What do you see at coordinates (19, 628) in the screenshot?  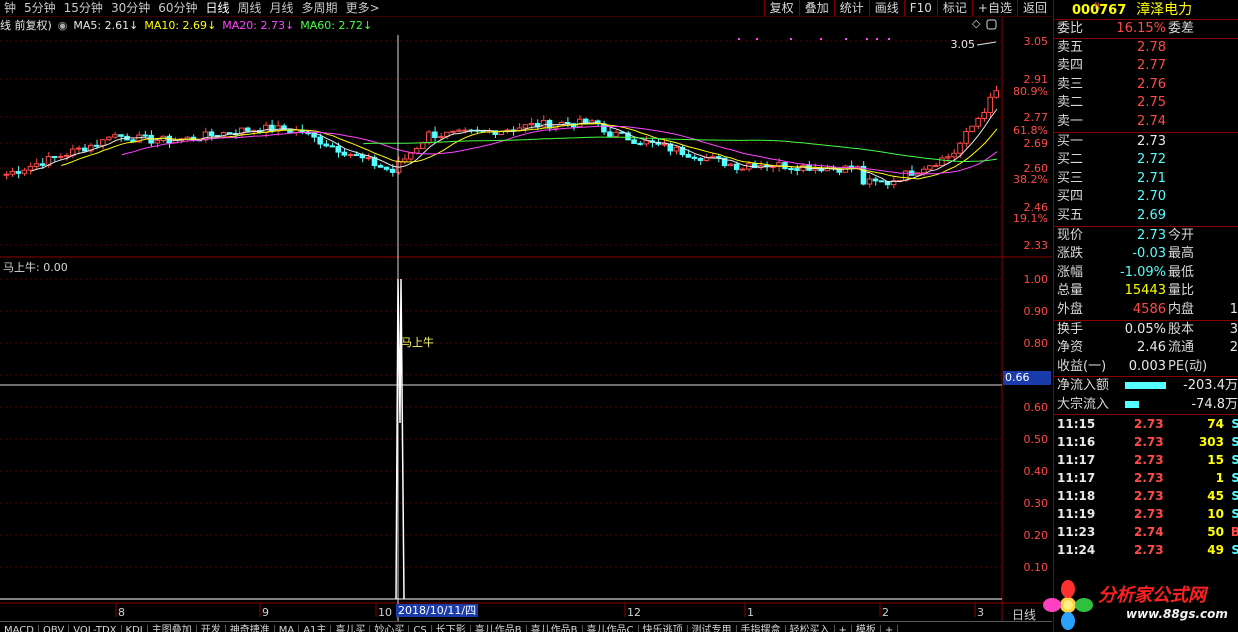 I see `indicator-tab: MACD` at bounding box center [19, 628].